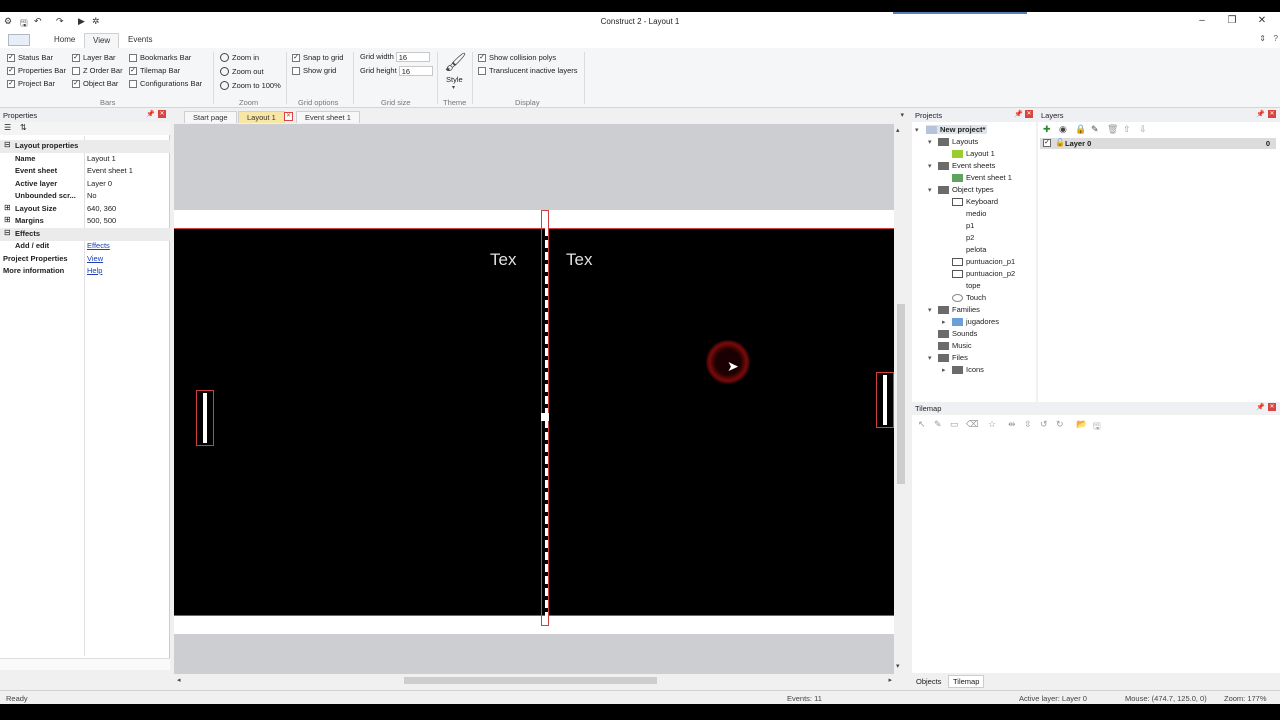  What do you see at coordinates (7, 127) in the screenshot?
I see `categorized-icon: ☰` at bounding box center [7, 127].